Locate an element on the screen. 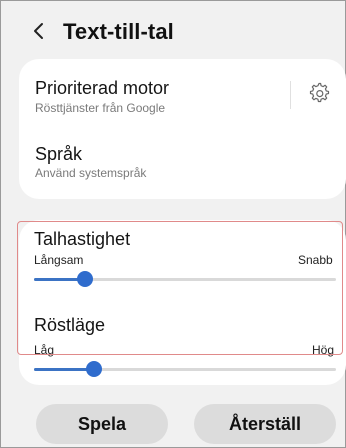 Image resolution: width=346 pixels, height=448 pixels. pitch-max-label: Hög is located at coordinates (323, 350).